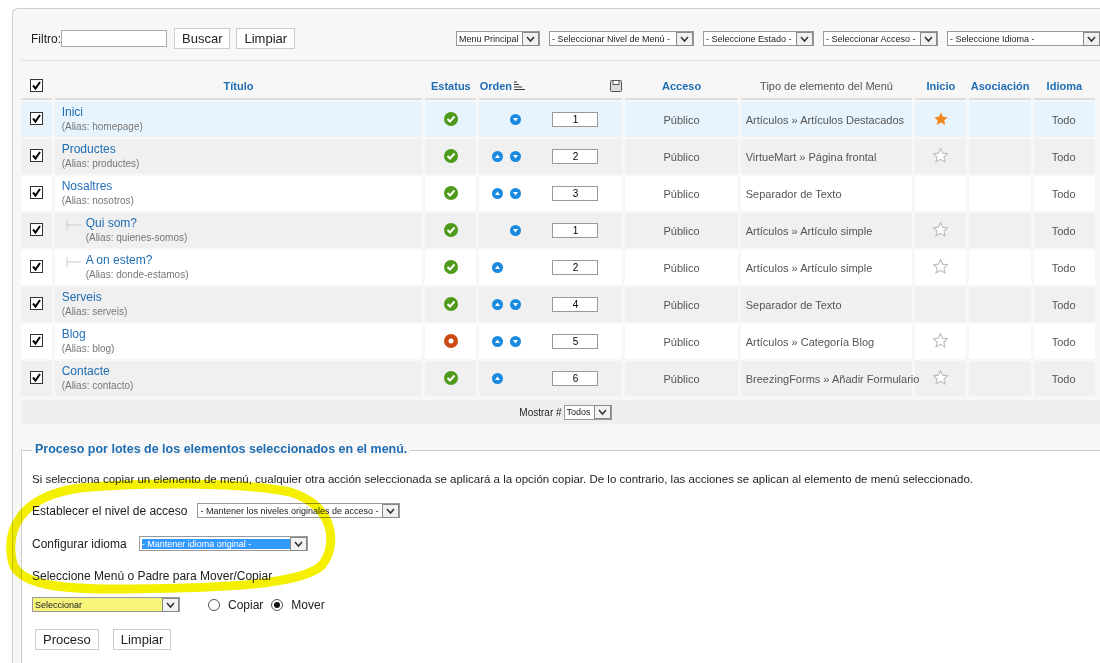 The image size is (1100, 663). Describe the element at coordinates (575, 341) in the screenshot. I see `order-field: 5` at that location.